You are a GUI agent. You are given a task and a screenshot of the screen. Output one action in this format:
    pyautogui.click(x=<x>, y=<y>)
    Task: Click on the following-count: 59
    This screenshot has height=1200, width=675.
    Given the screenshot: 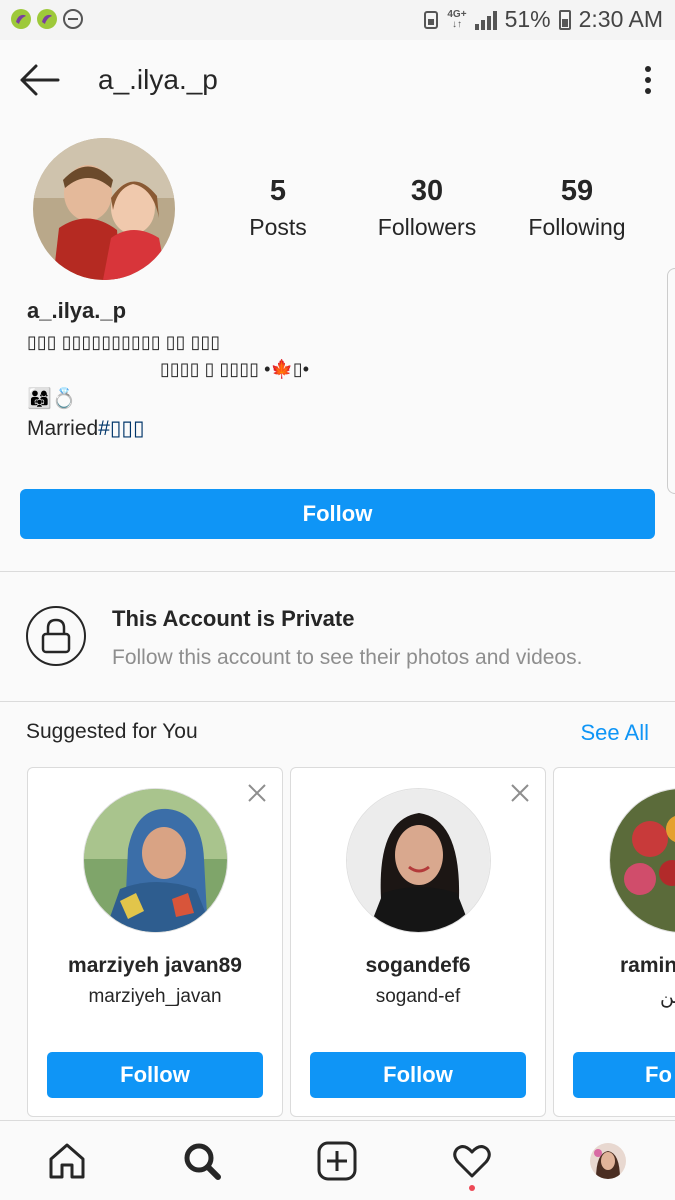 What is the action you would take?
    pyautogui.click(x=577, y=191)
    